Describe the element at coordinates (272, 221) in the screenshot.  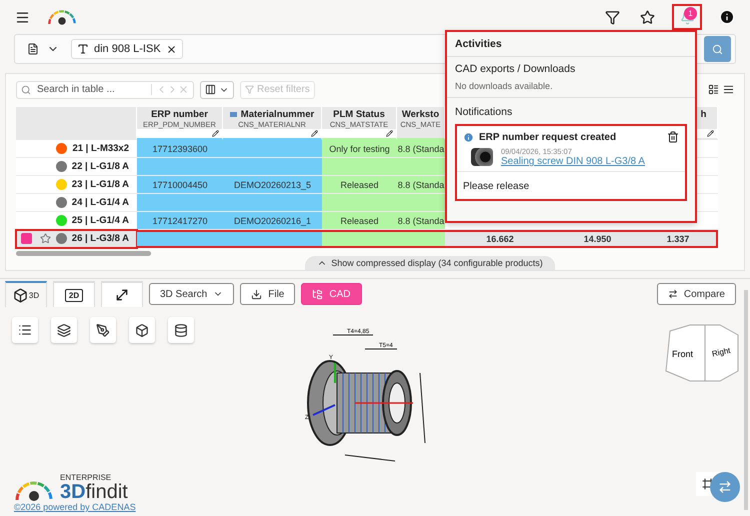
I see `table-cell: DEMO20260216_1` at that location.